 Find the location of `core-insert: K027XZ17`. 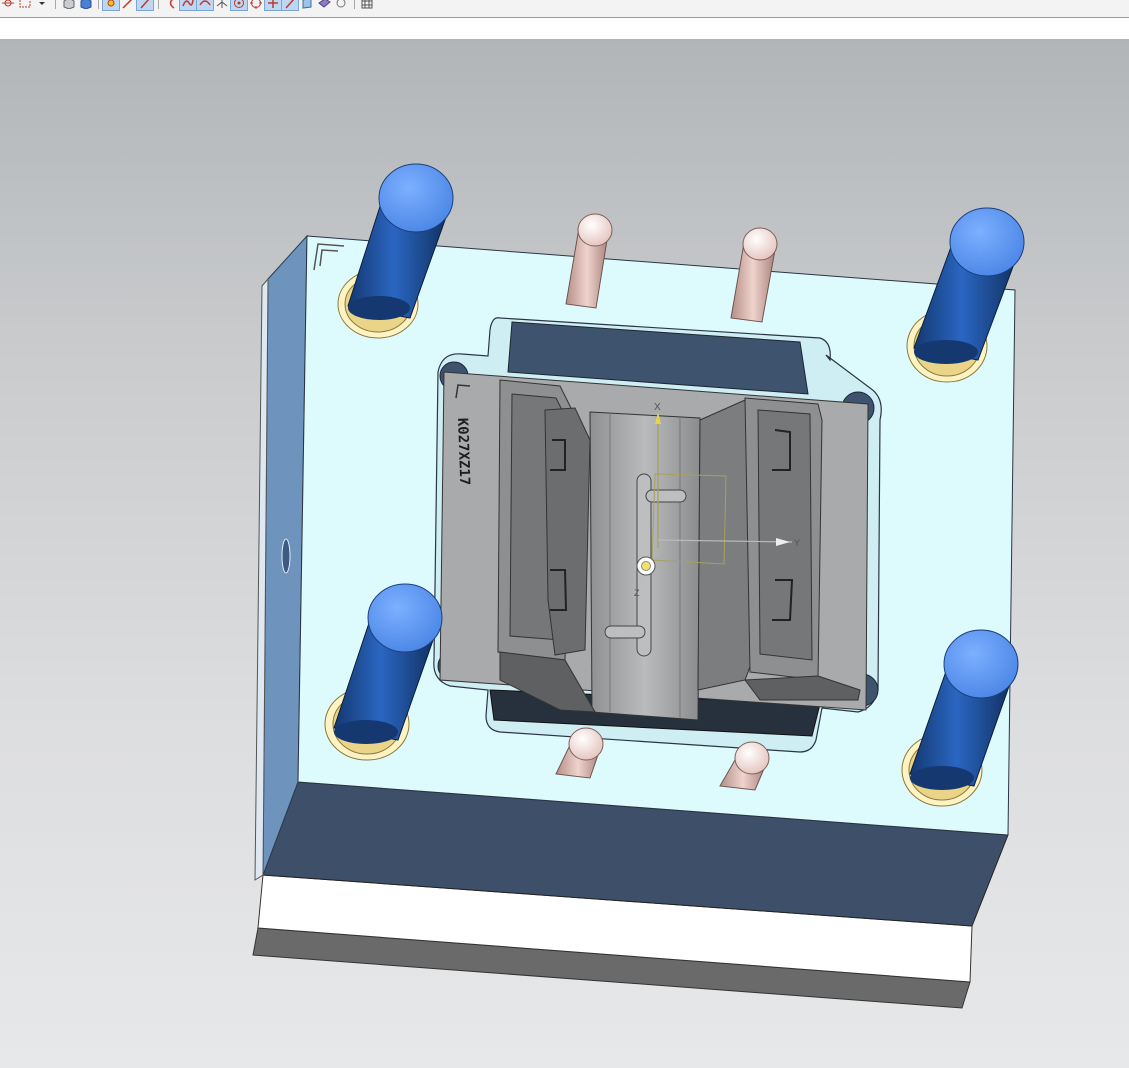

core-insert: K027XZ17 is located at coordinates (654, 546).